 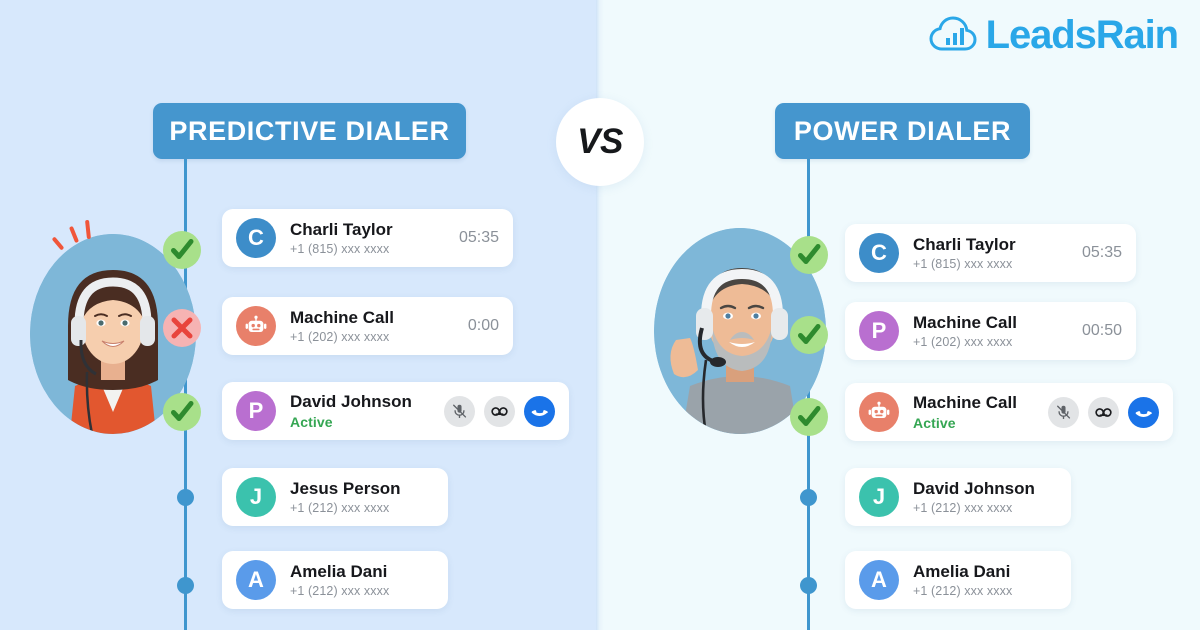 I want to click on call-card-left-5: A Amelia Dani +1 (212) xxx xxxx, so click(x=335, y=580).